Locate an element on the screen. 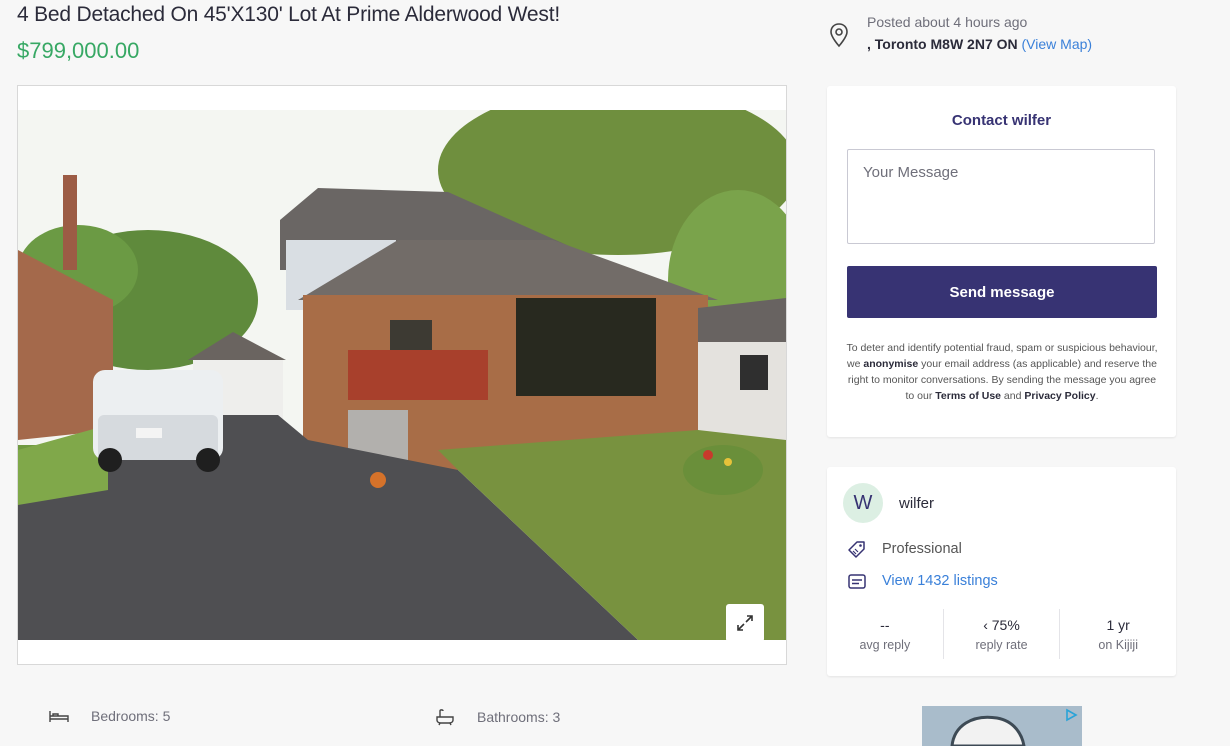 This screenshot has width=1230, height=746. stat-label: on Kijiji is located at coordinates (1118, 645).